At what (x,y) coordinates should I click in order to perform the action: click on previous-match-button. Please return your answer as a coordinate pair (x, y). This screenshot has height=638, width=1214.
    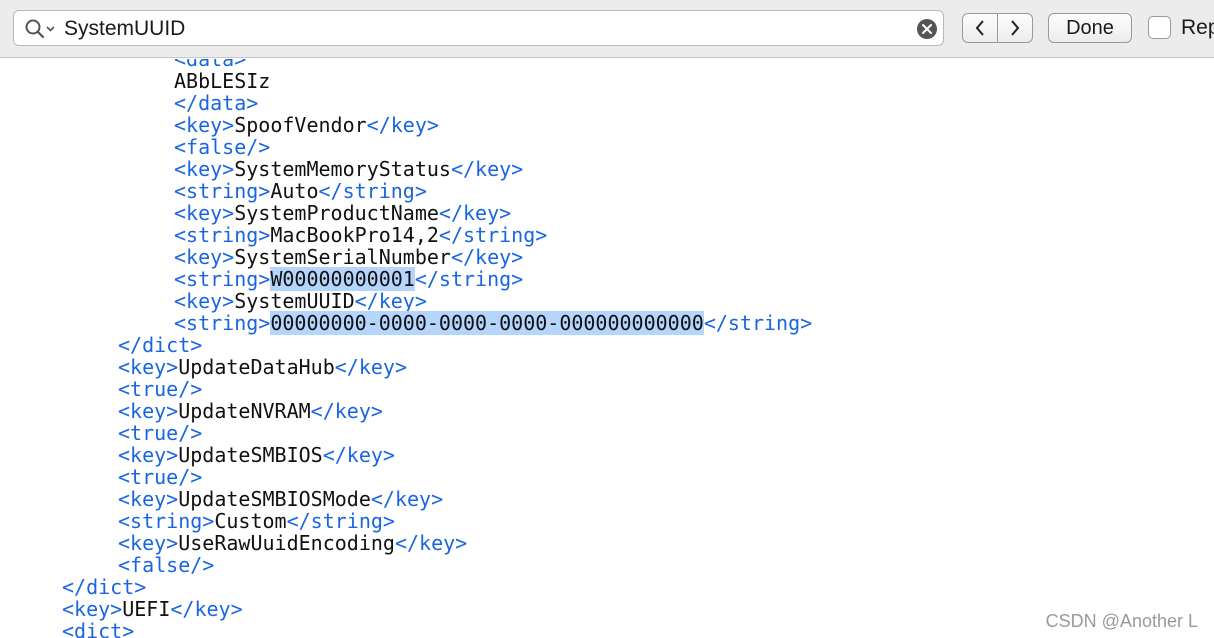
    Looking at the image, I should click on (980, 28).